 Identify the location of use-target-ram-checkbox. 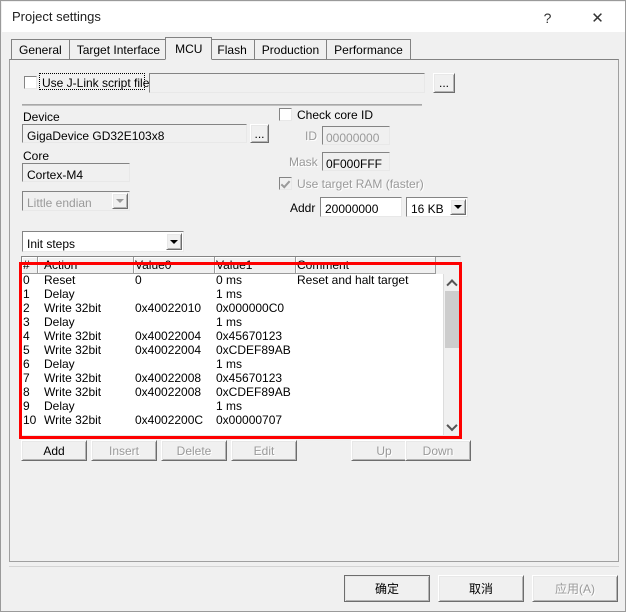
(285, 183).